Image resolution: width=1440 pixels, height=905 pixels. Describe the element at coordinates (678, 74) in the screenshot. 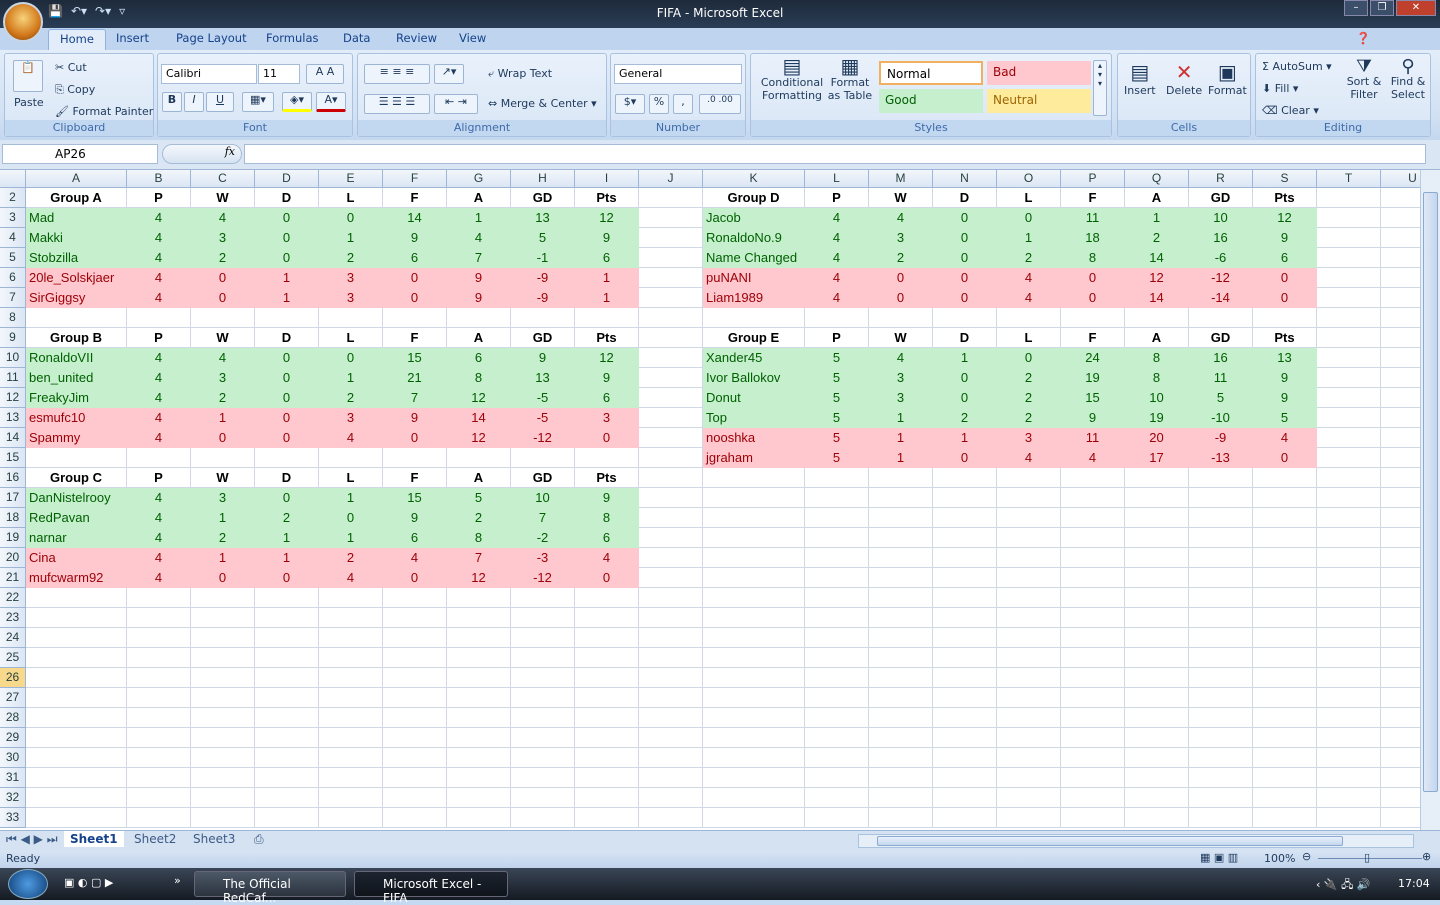

I see `number-format-select: General` at that location.